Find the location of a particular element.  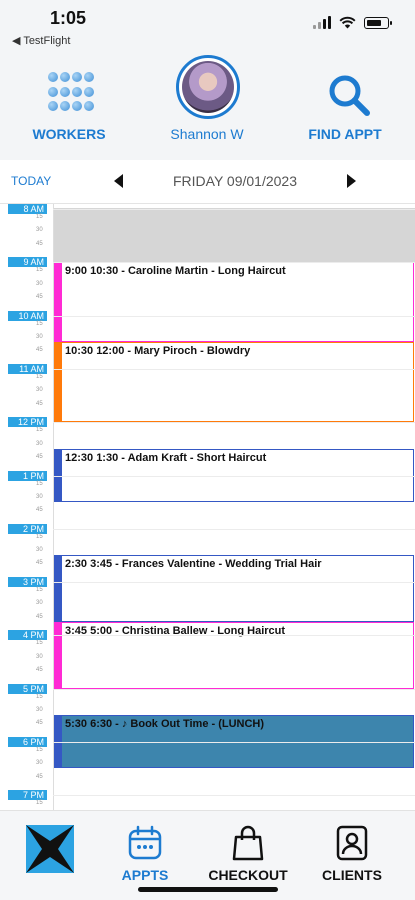

hour-label: 3 PM is located at coordinates (27, 582).